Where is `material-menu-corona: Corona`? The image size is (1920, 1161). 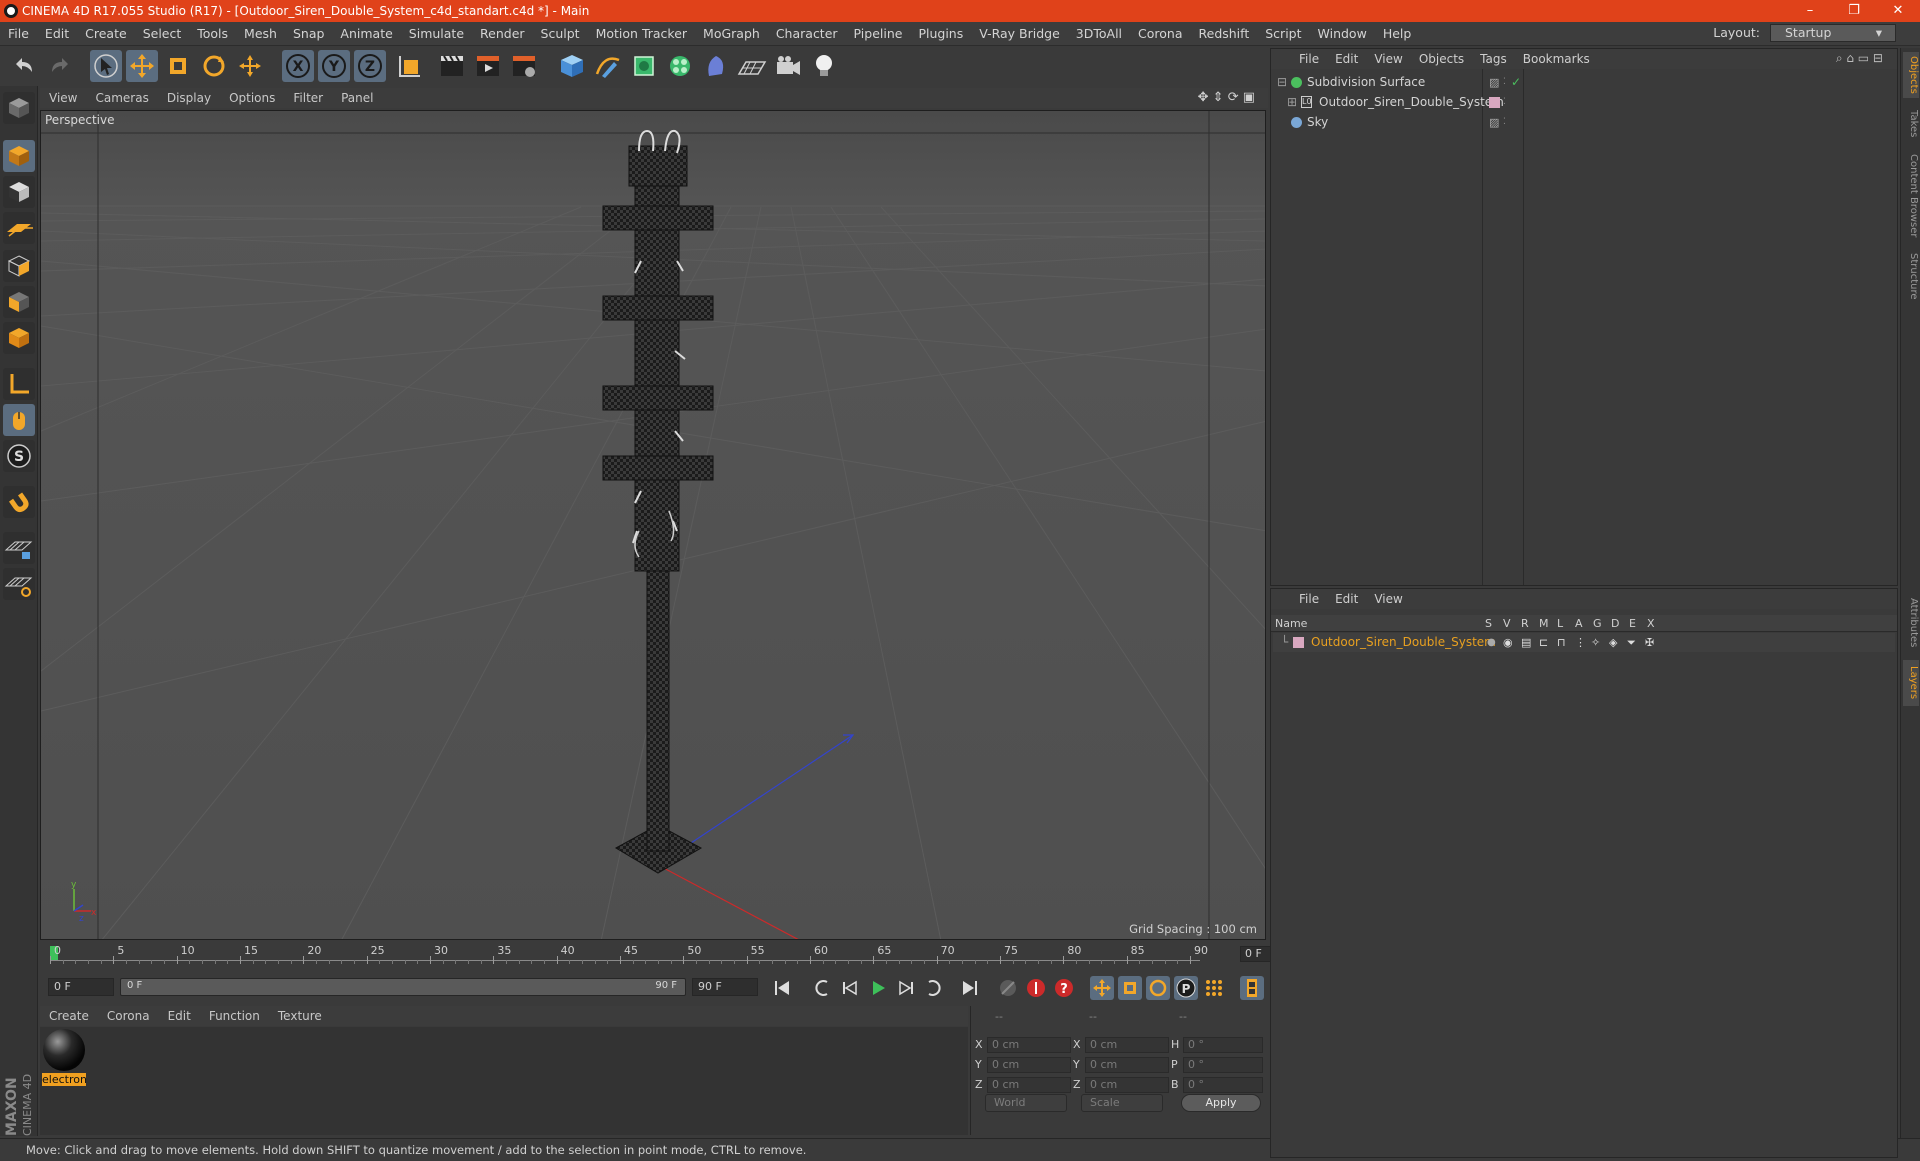 material-menu-corona: Corona is located at coordinates (128, 1016).